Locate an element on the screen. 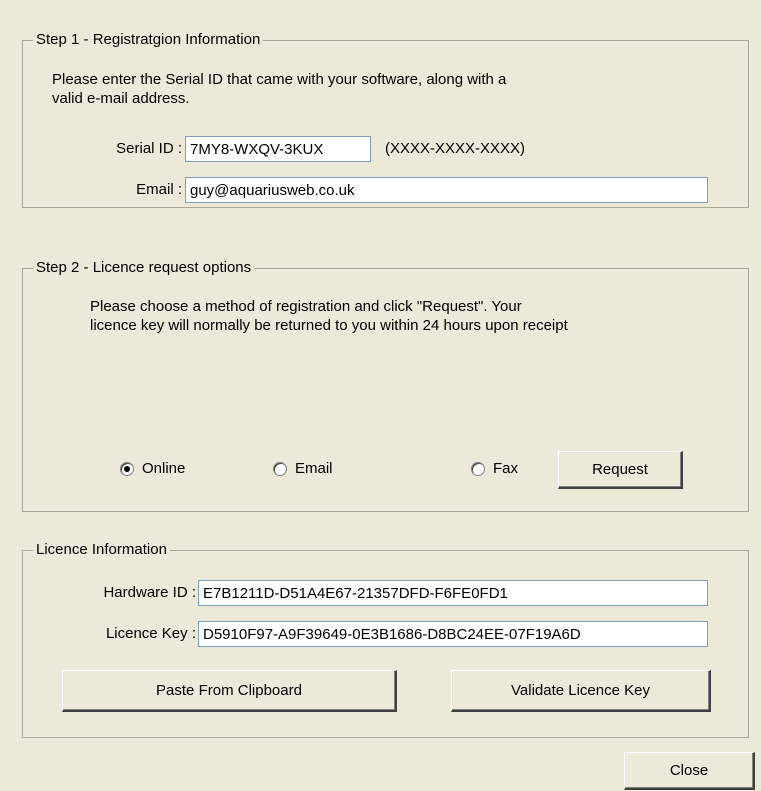 Image resolution: width=761 pixels, height=791 pixels. radio-email-indicator is located at coordinates (280, 468).